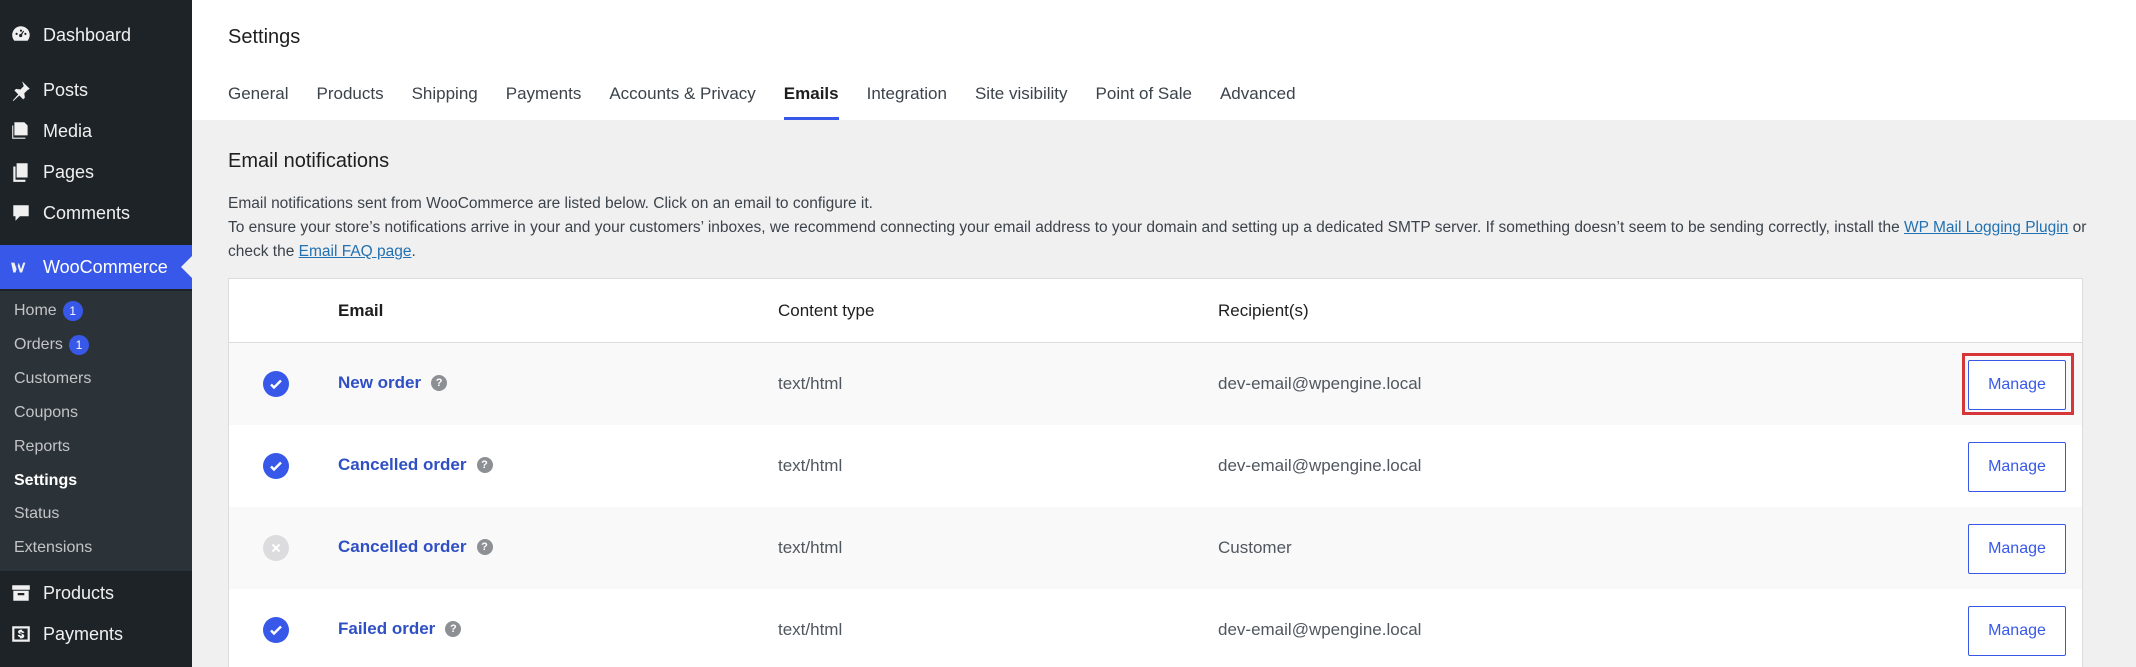 This screenshot has height=667, width=2136. I want to click on column-header-recipients: Recipient(s), so click(1263, 310).